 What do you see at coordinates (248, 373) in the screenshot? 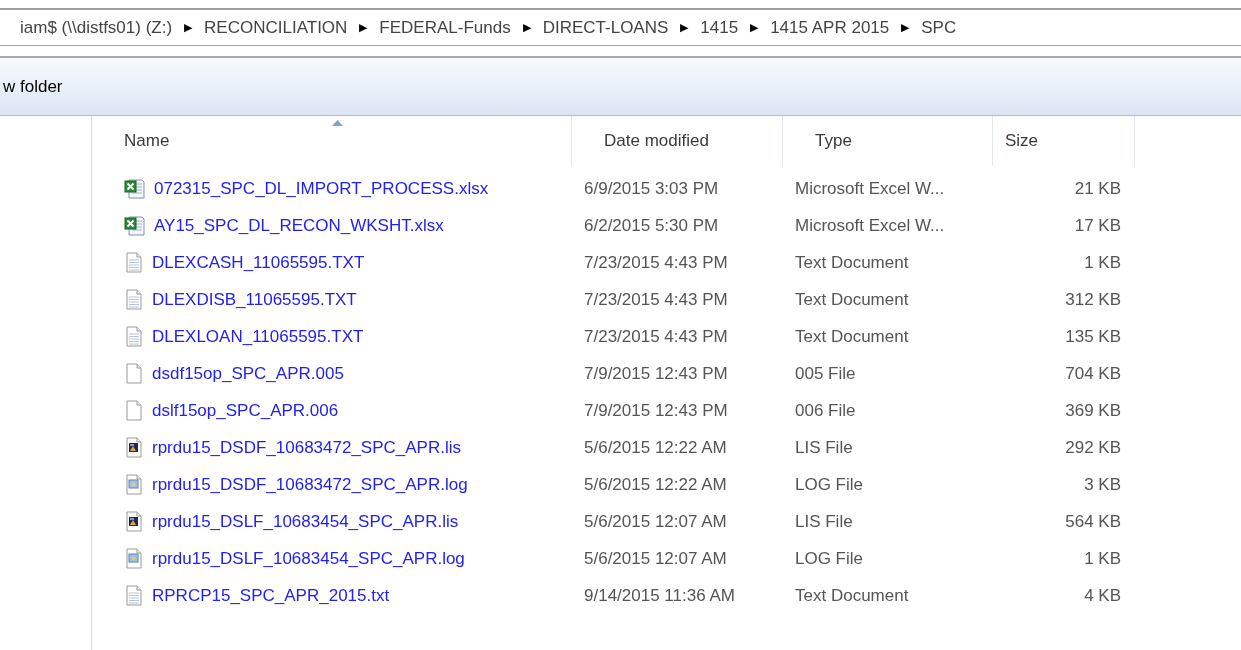
I see `file-name: dsdf15op_SPC_APR.005` at bounding box center [248, 373].